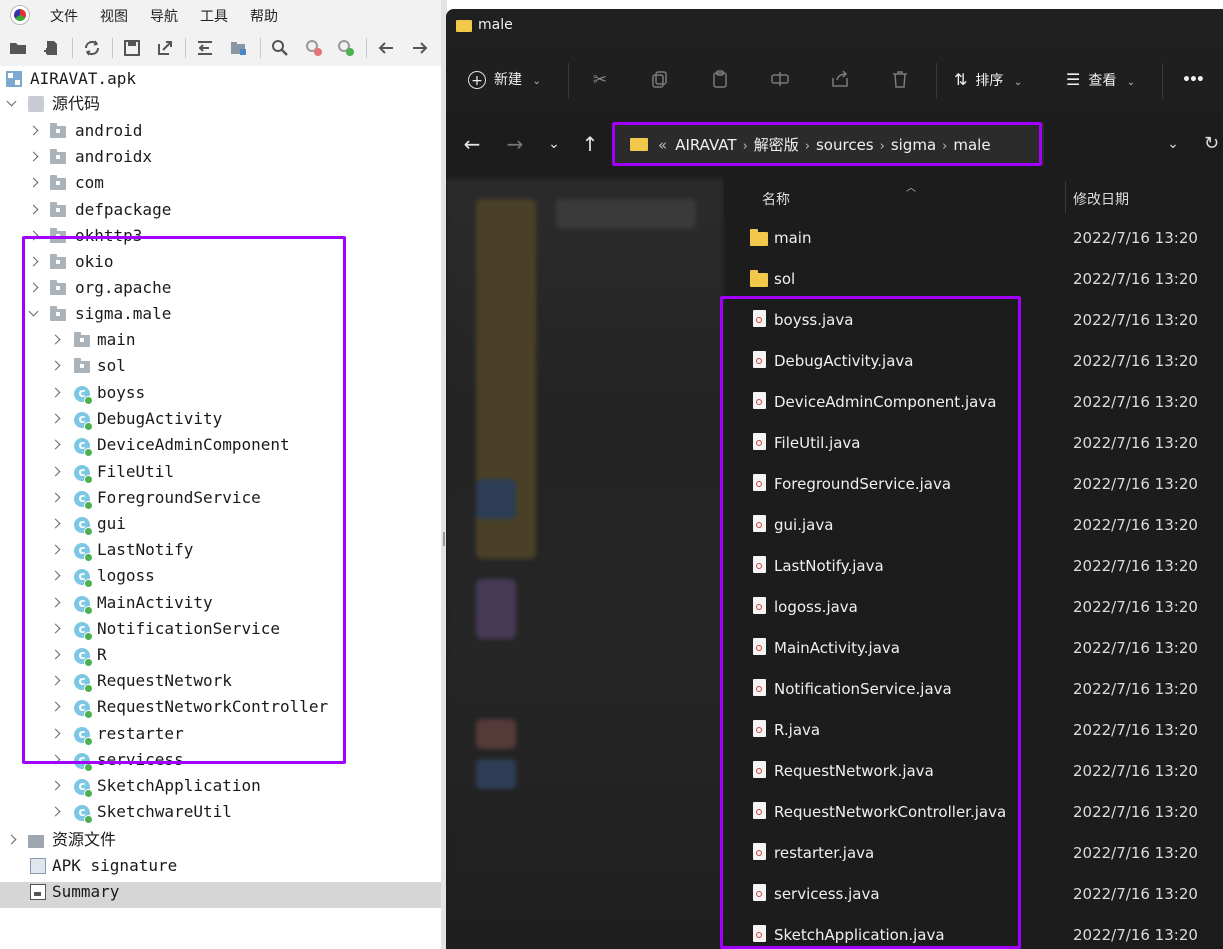 Image resolution: width=1223 pixels, height=949 pixels. What do you see at coordinates (18, 48) in the screenshot?
I see `open-folder-icon` at bounding box center [18, 48].